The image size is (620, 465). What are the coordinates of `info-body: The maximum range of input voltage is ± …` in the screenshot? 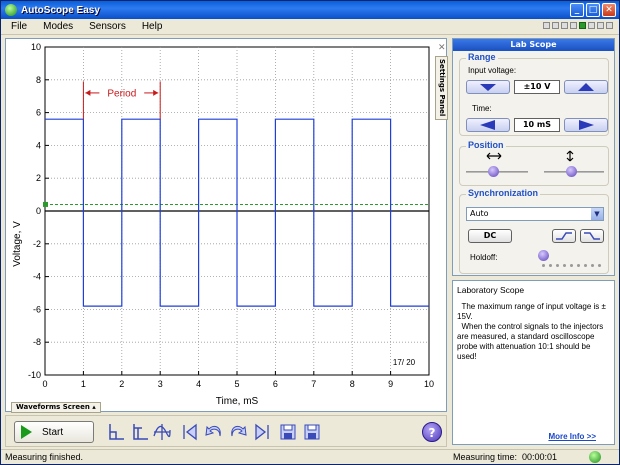 It's located at (531, 331).